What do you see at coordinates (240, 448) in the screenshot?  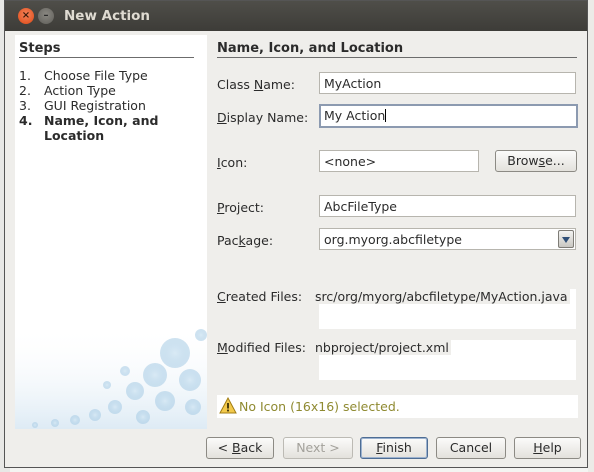 I see `back-button: < Back` at bounding box center [240, 448].